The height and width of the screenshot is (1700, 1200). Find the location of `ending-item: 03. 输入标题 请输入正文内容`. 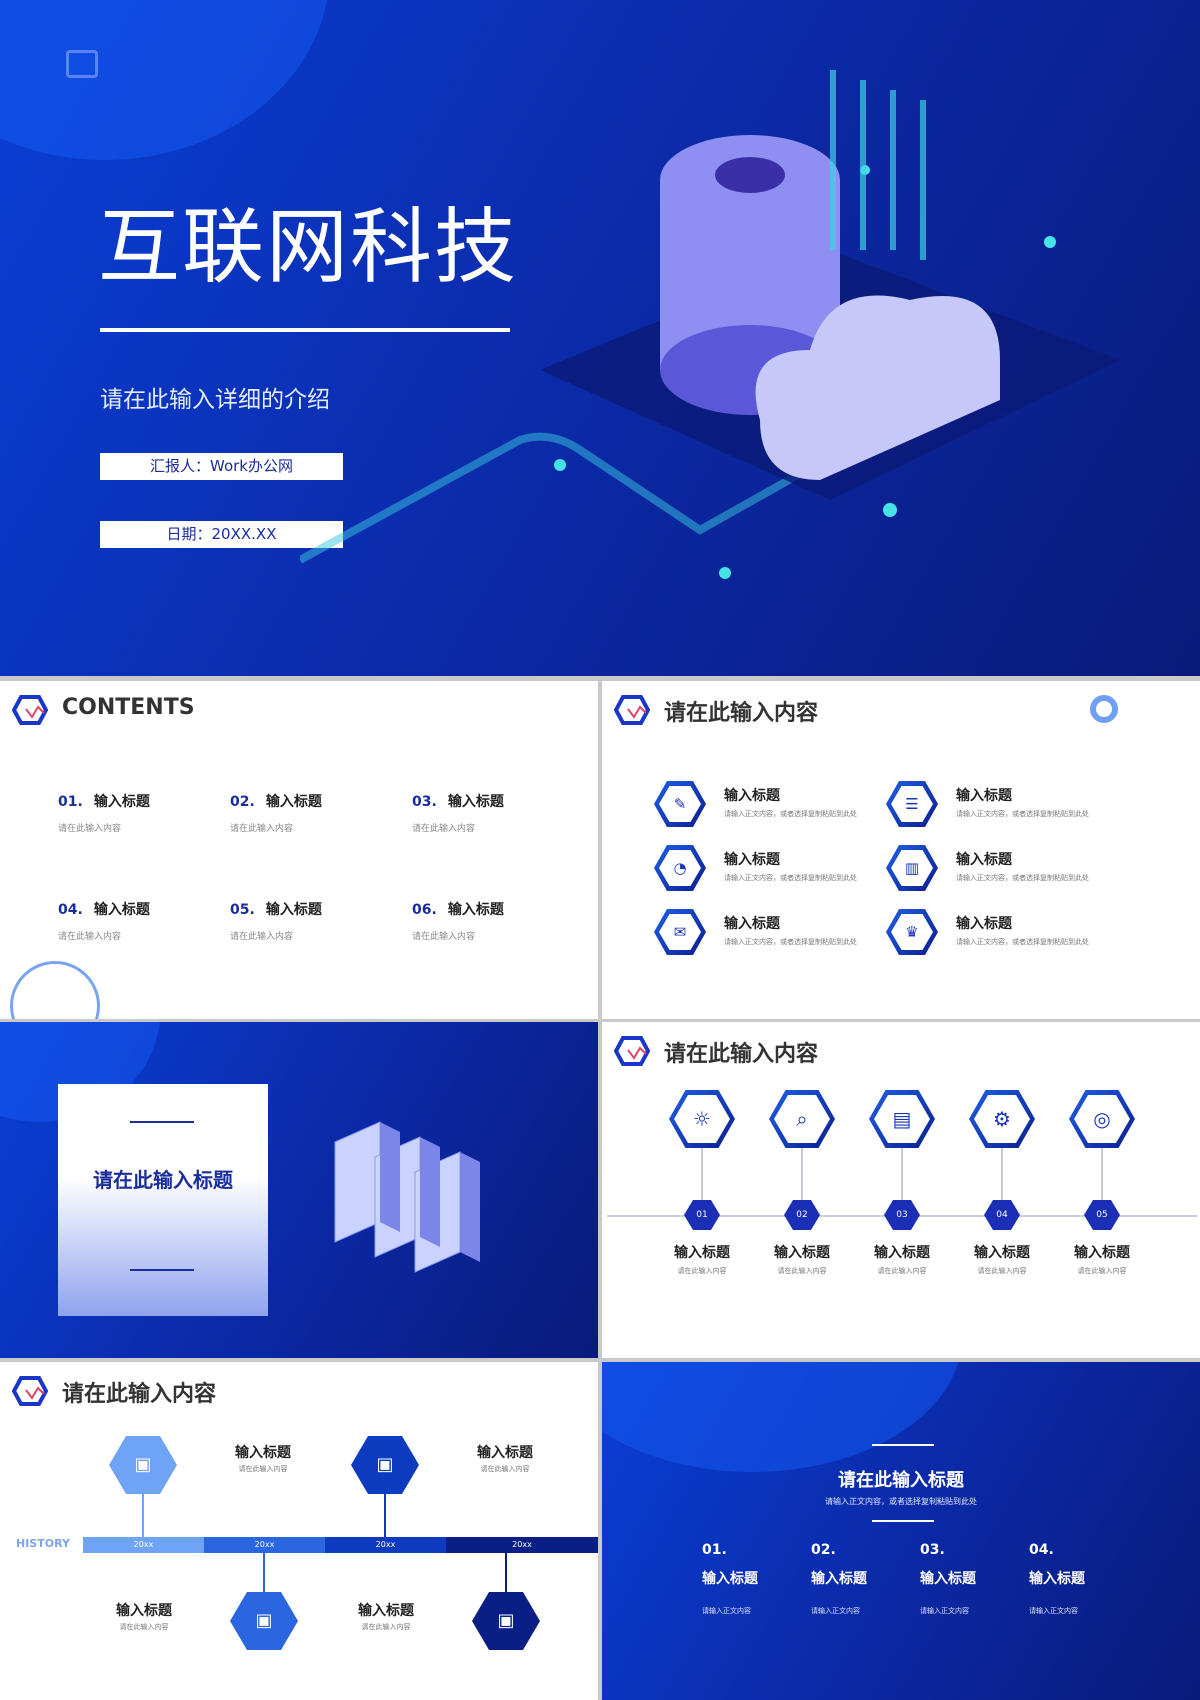

ending-item: 03. 输入标题 请输入正文内容 is located at coordinates (948, 1579).